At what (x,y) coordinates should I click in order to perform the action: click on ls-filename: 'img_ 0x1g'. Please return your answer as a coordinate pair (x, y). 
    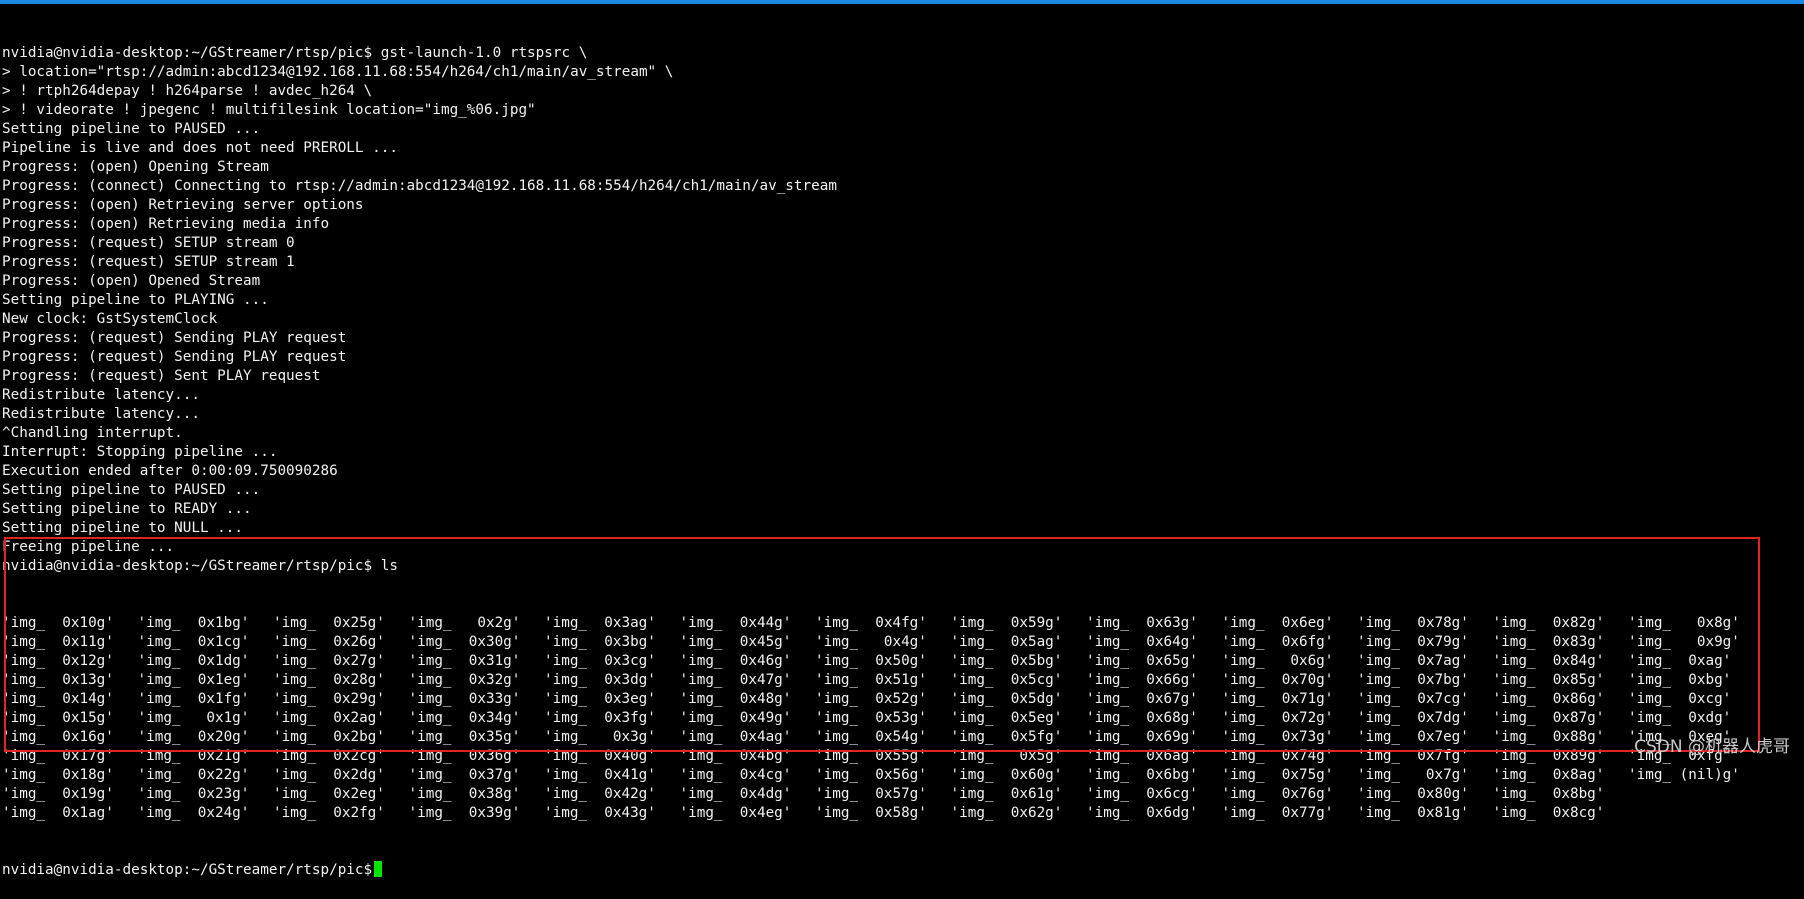
    Looking at the image, I should click on (193, 718).